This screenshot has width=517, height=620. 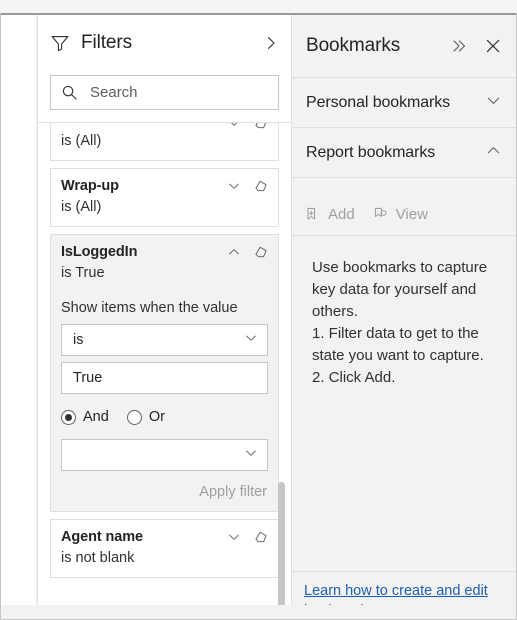 I want to click on bookmarks-toolbar: Add View, so click(x=404, y=214).